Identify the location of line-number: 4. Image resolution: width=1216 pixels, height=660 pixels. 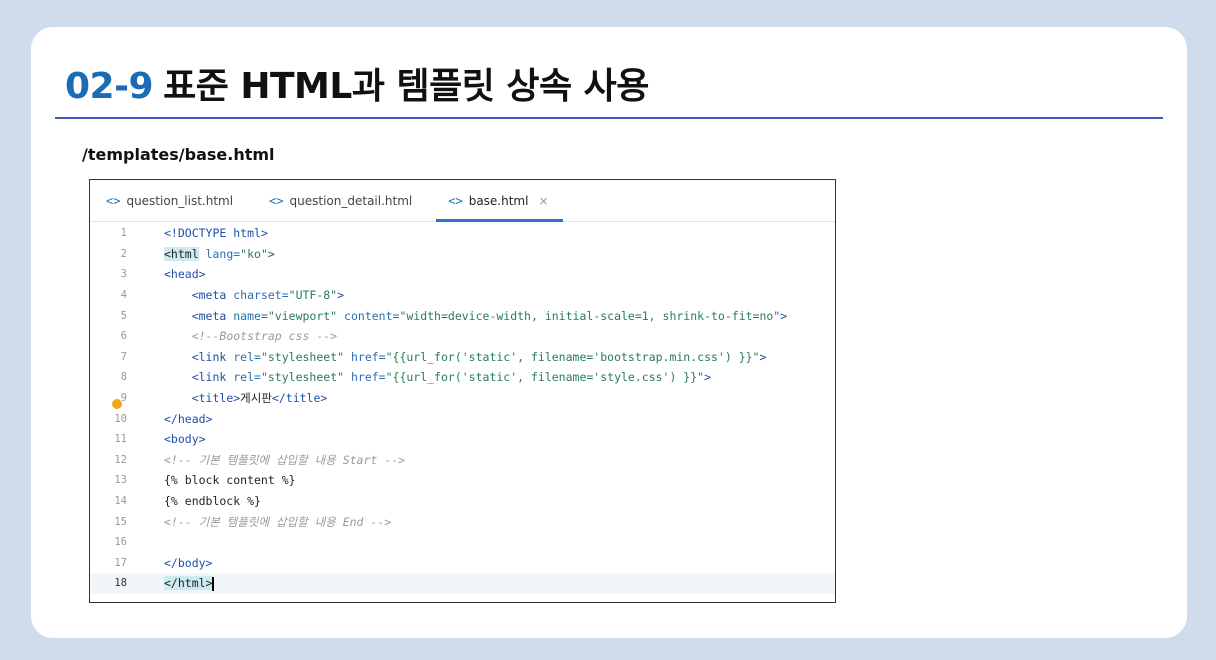
(123, 295).